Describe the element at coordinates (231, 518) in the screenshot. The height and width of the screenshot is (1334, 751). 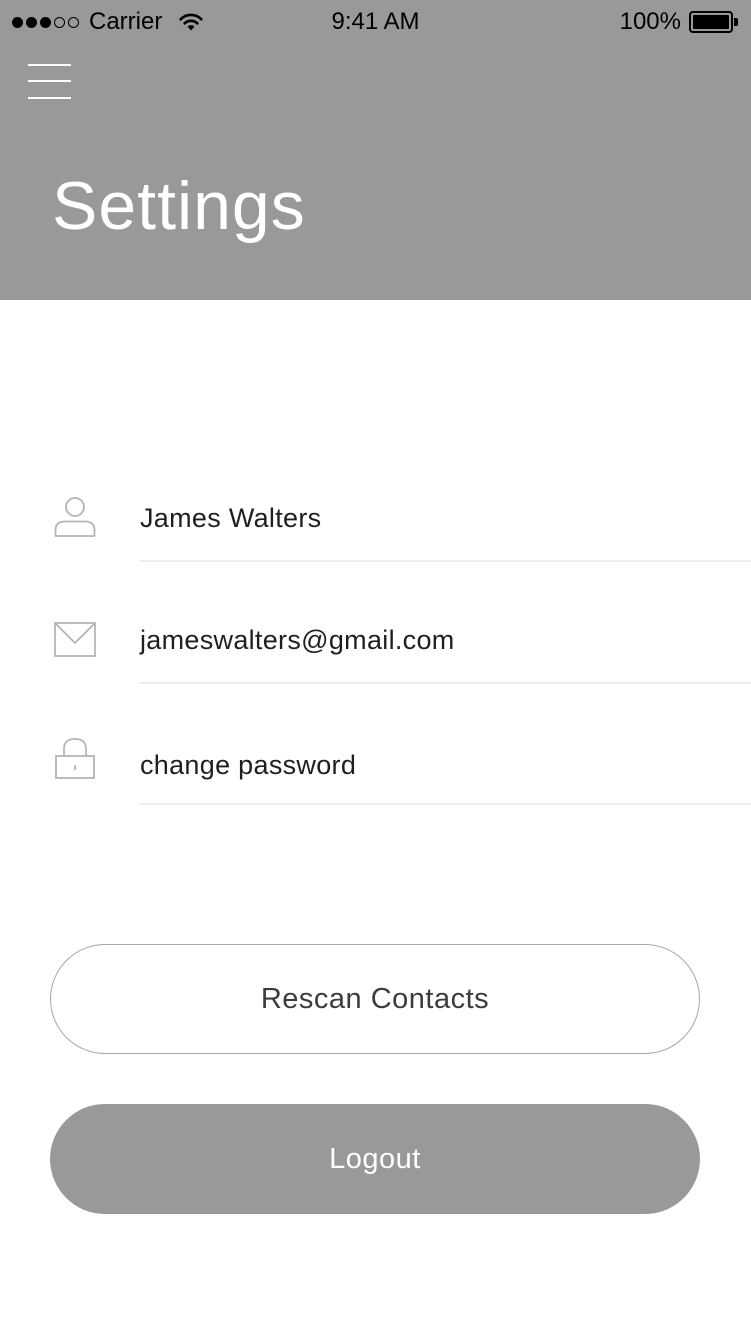
I see `user-name-value: James Walters` at that location.